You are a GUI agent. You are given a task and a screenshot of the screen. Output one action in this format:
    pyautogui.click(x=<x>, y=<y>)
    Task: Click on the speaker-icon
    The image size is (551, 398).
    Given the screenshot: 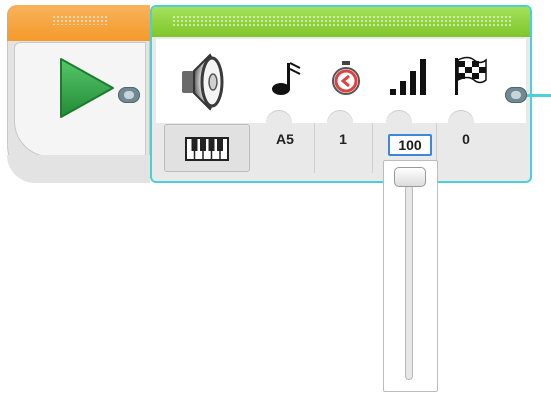 What is the action you would take?
    pyautogui.click(x=204, y=82)
    